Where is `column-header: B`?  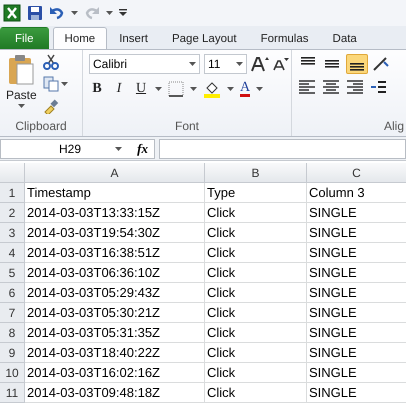
column-header: B is located at coordinates (256, 173).